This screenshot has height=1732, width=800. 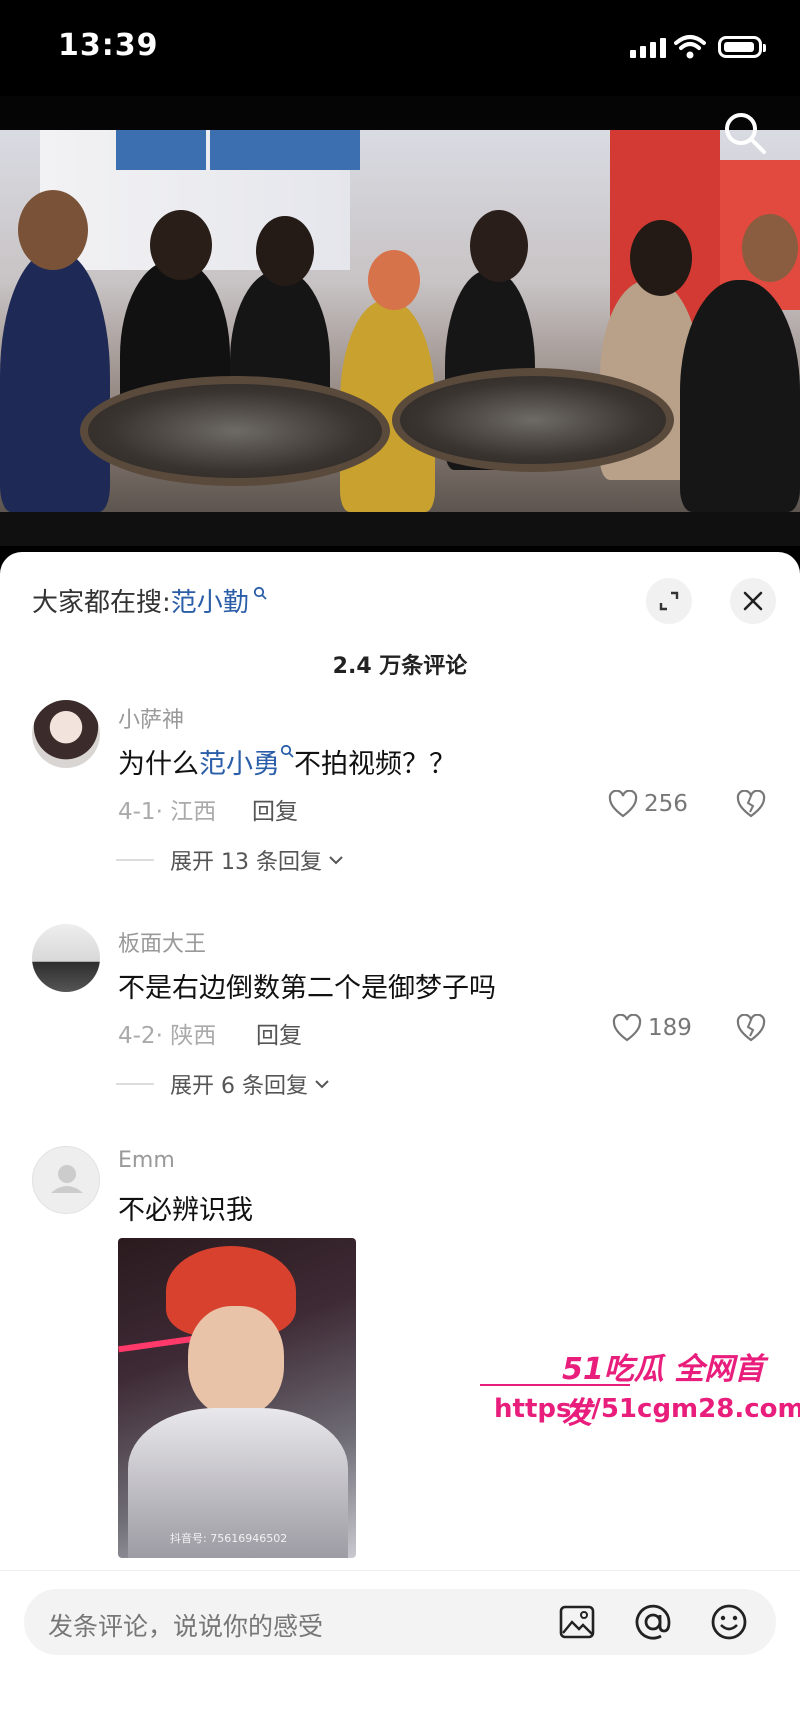 I want to click on site-watermark: 51吃瓜 全网首发 https://51cgm28.com, so click(x=640, y=1394).